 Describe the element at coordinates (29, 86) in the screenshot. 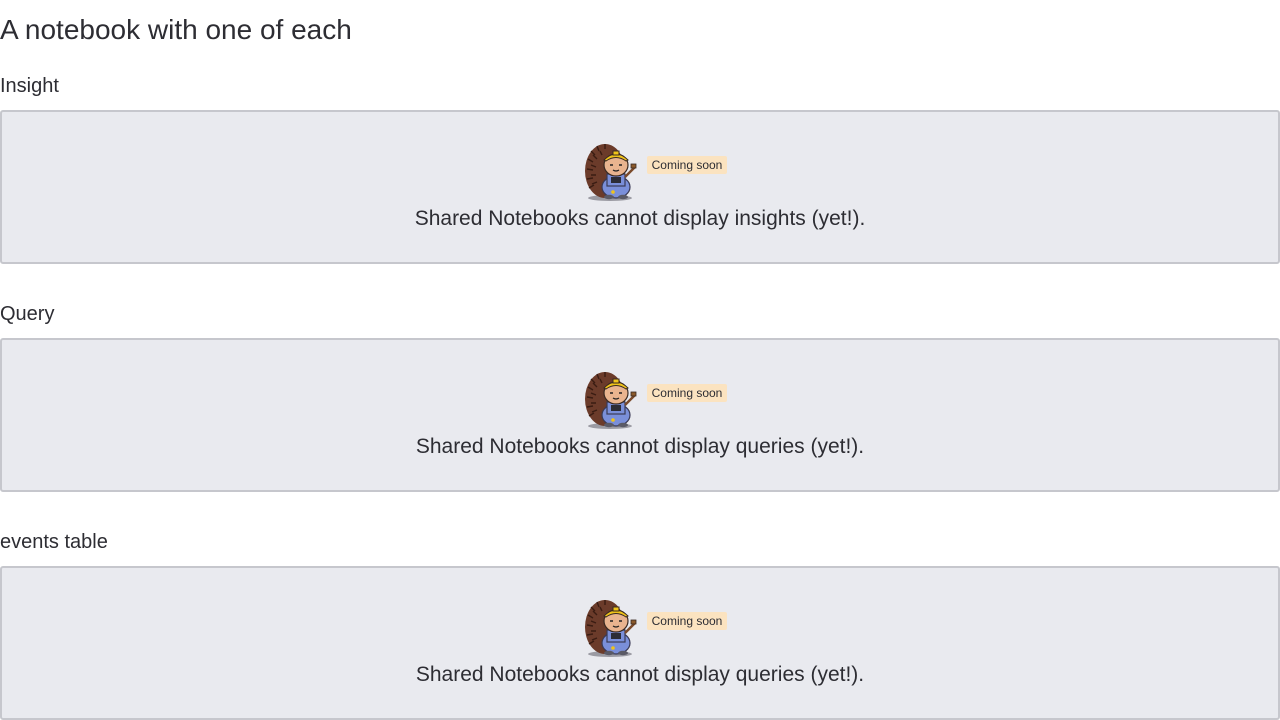

I see `section-heading: Insight` at that location.